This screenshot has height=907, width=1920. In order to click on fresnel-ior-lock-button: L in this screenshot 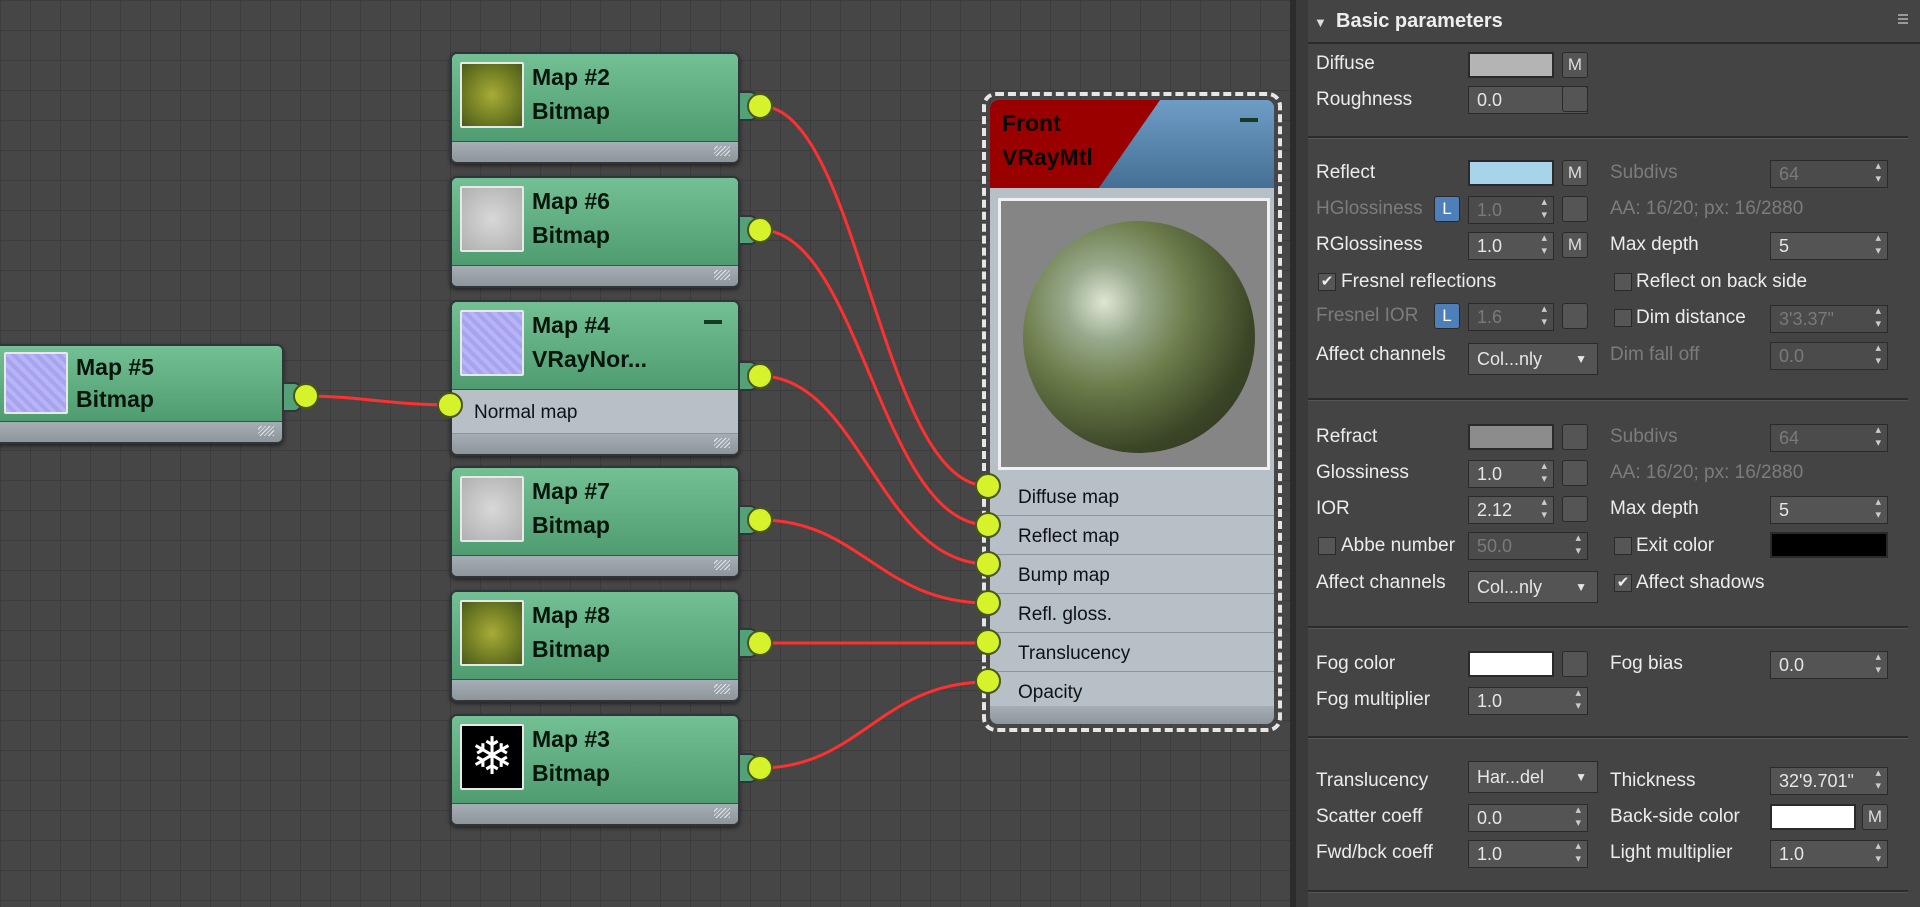, I will do `click(1447, 316)`.